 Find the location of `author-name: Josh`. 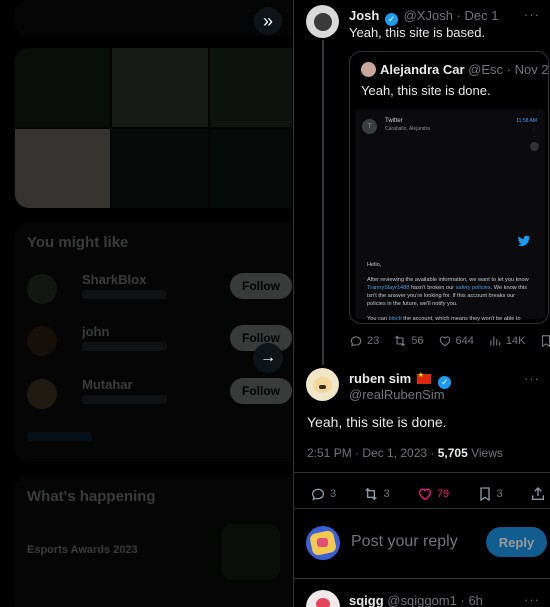

author-name: Josh is located at coordinates (364, 15).